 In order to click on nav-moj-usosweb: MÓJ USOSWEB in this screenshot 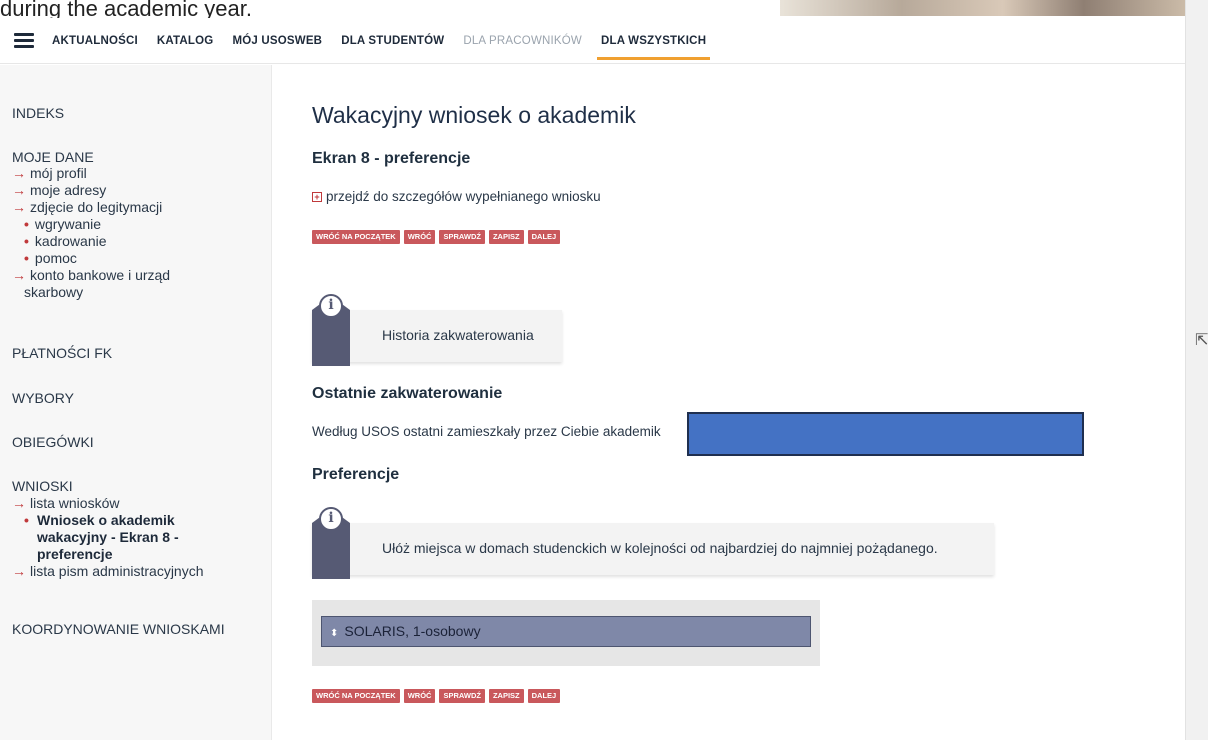, I will do `click(277, 41)`.